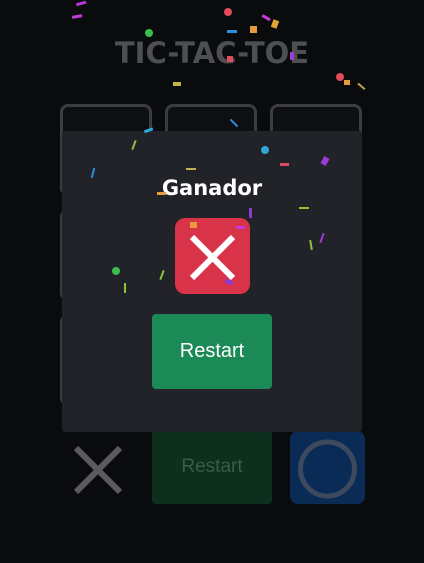 The height and width of the screenshot is (563, 424). I want to click on player-o-indicator, so click(327, 467).